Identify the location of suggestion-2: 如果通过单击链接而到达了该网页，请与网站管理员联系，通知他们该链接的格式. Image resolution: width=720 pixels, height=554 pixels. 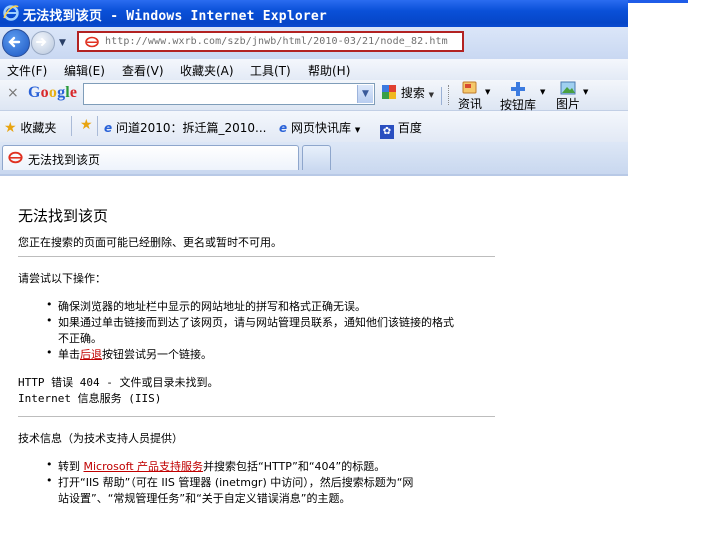
(256, 322).